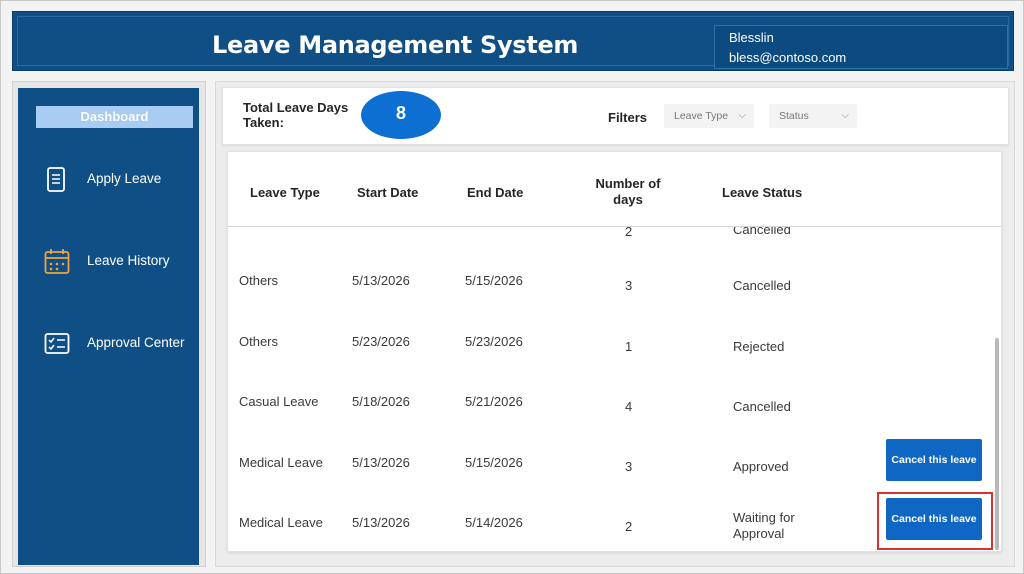 The height and width of the screenshot is (574, 1024). I want to click on leave-type-placeholder: Leave Type, so click(701, 116).